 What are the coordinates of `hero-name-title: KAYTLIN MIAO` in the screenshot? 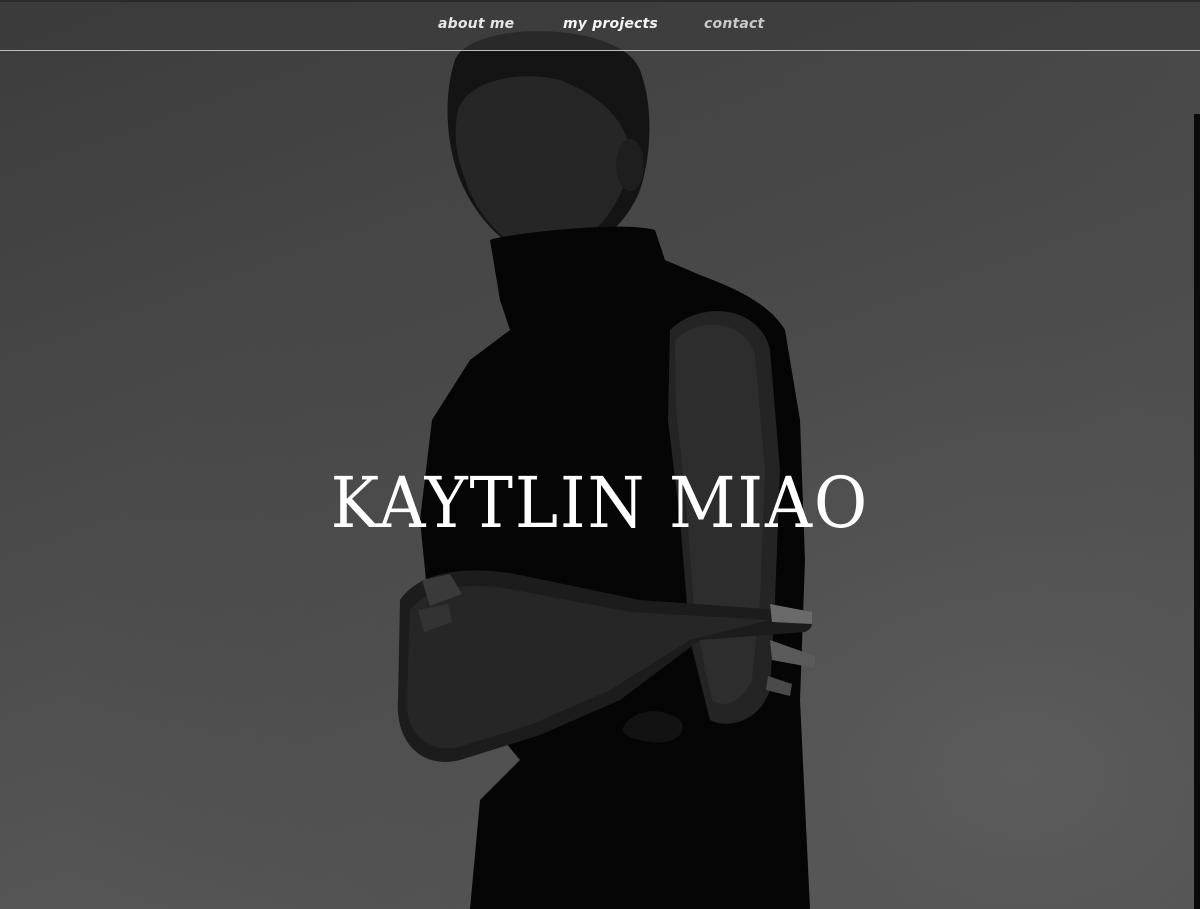 It's located at (600, 502).